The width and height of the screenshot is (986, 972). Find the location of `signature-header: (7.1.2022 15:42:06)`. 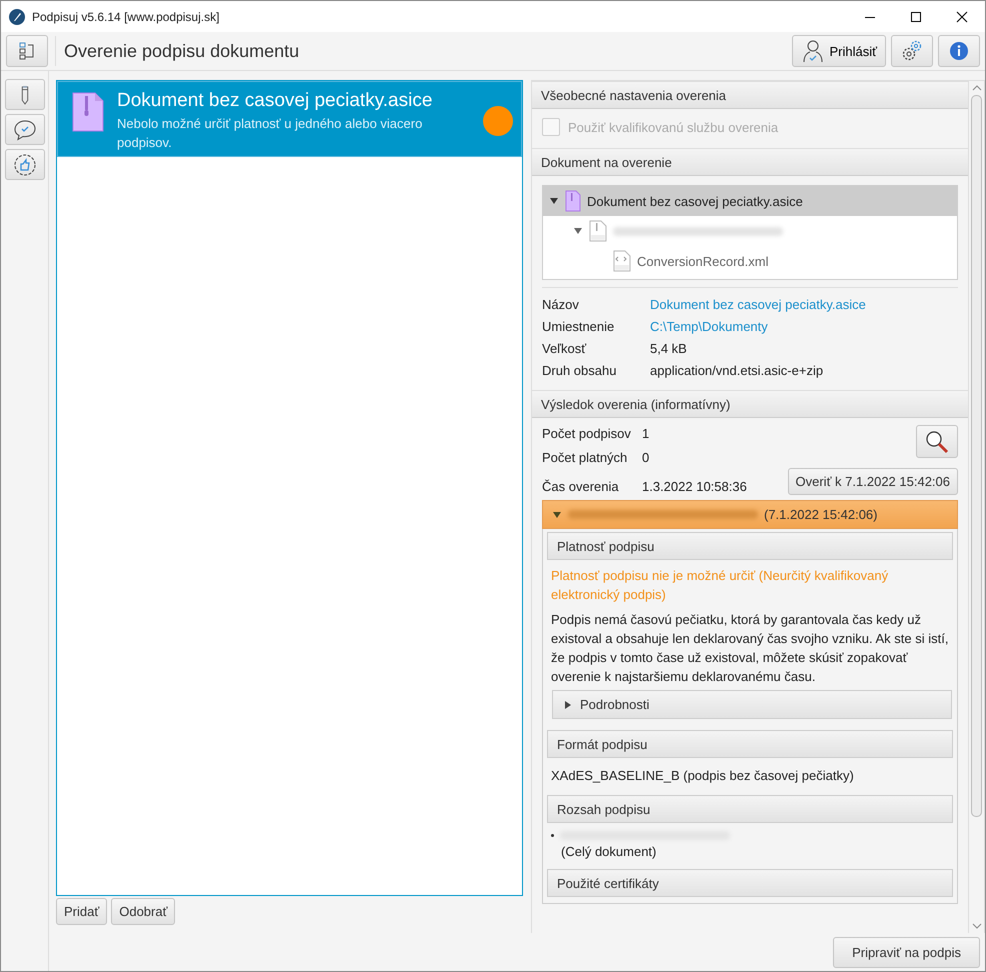

signature-header: (7.1.2022 15:42:06) is located at coordinates (750, 514).